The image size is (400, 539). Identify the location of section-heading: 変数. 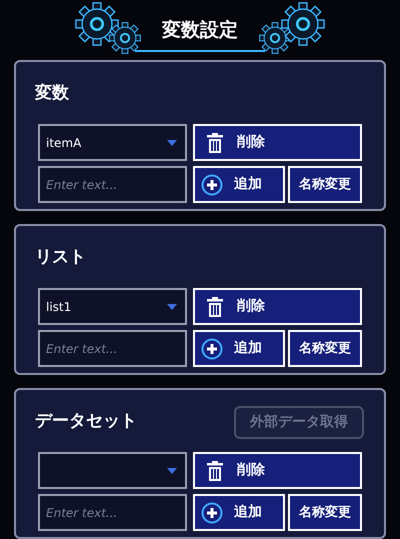
(52, 94).